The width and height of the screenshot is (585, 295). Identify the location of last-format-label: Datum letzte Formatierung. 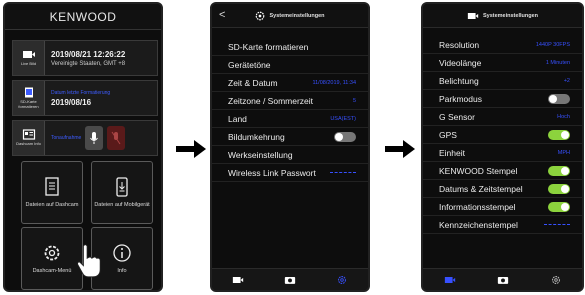
(81, 92).